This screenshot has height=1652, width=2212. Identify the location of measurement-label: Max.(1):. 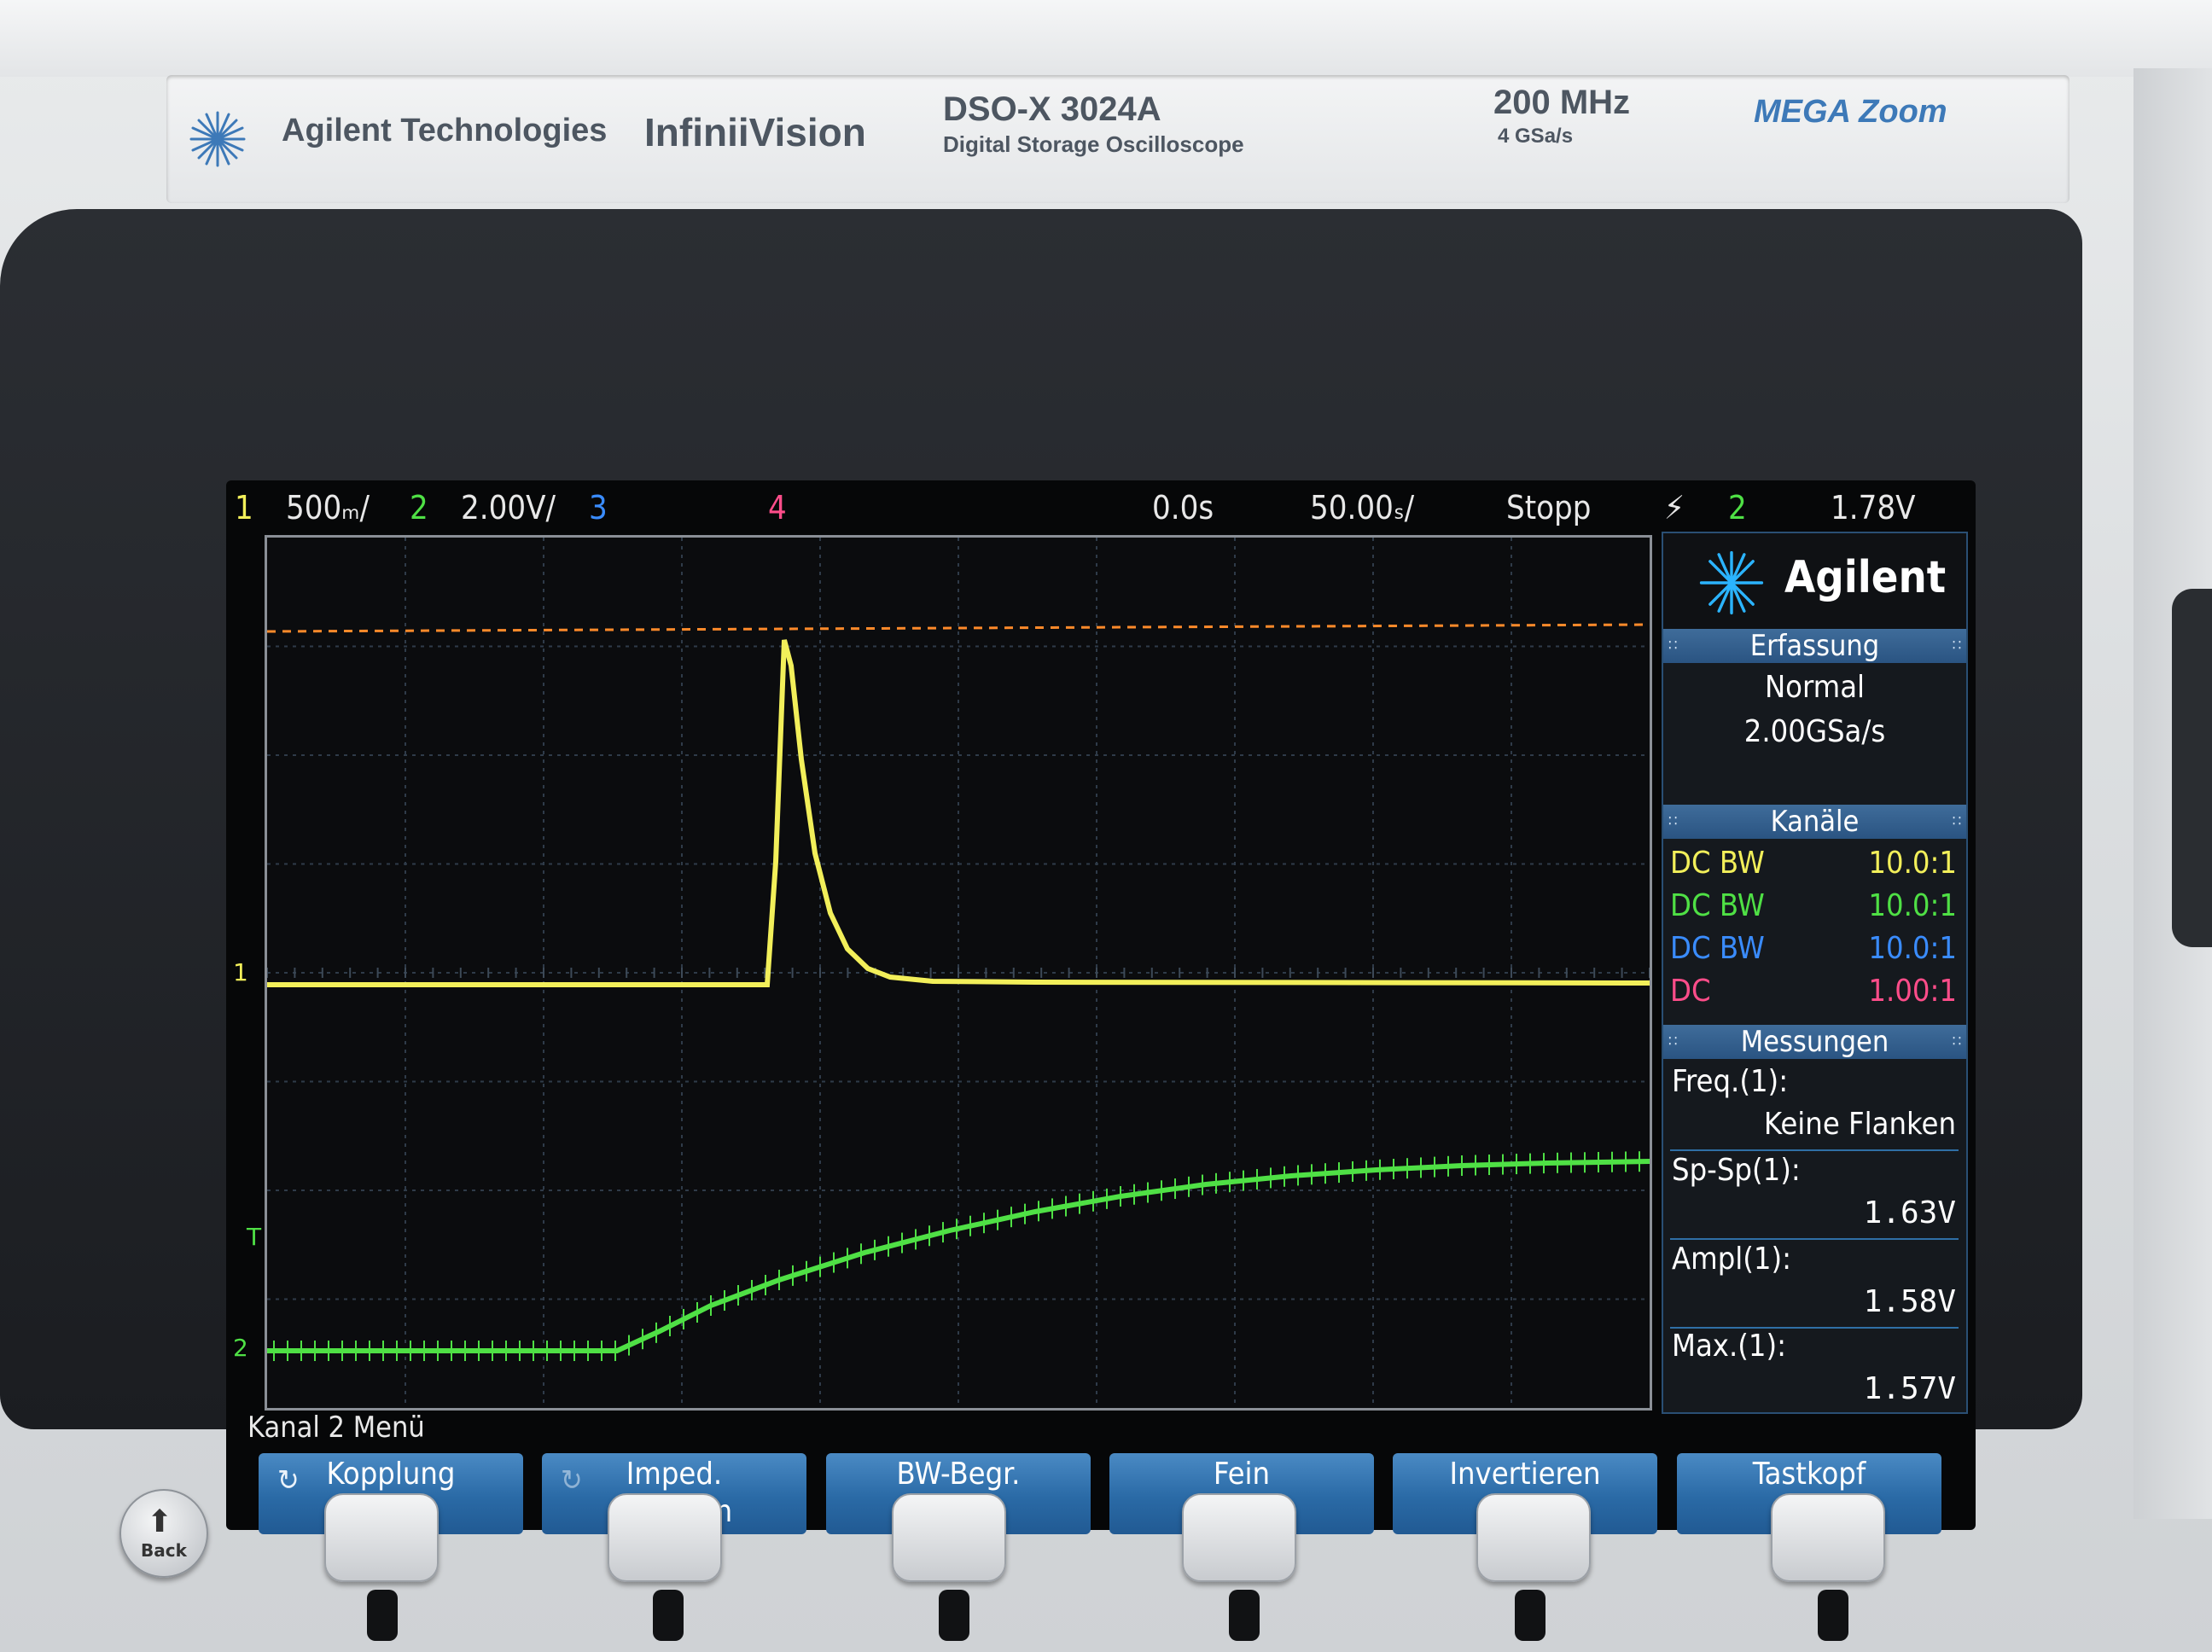
(1729, 1346).